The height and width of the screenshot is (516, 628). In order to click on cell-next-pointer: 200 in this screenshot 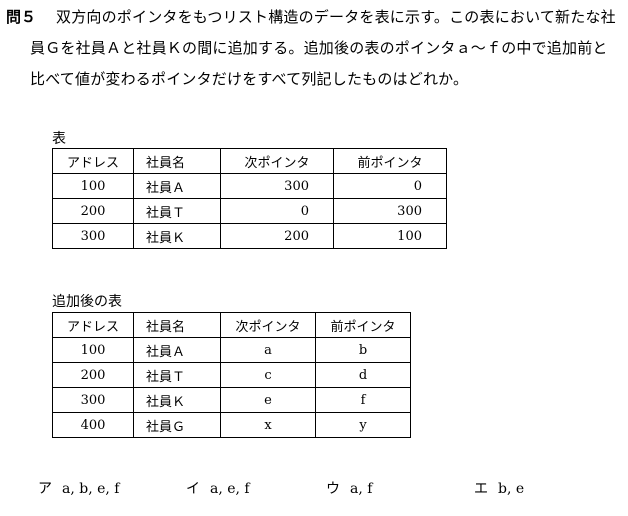, I will do `click(277, 236)`.